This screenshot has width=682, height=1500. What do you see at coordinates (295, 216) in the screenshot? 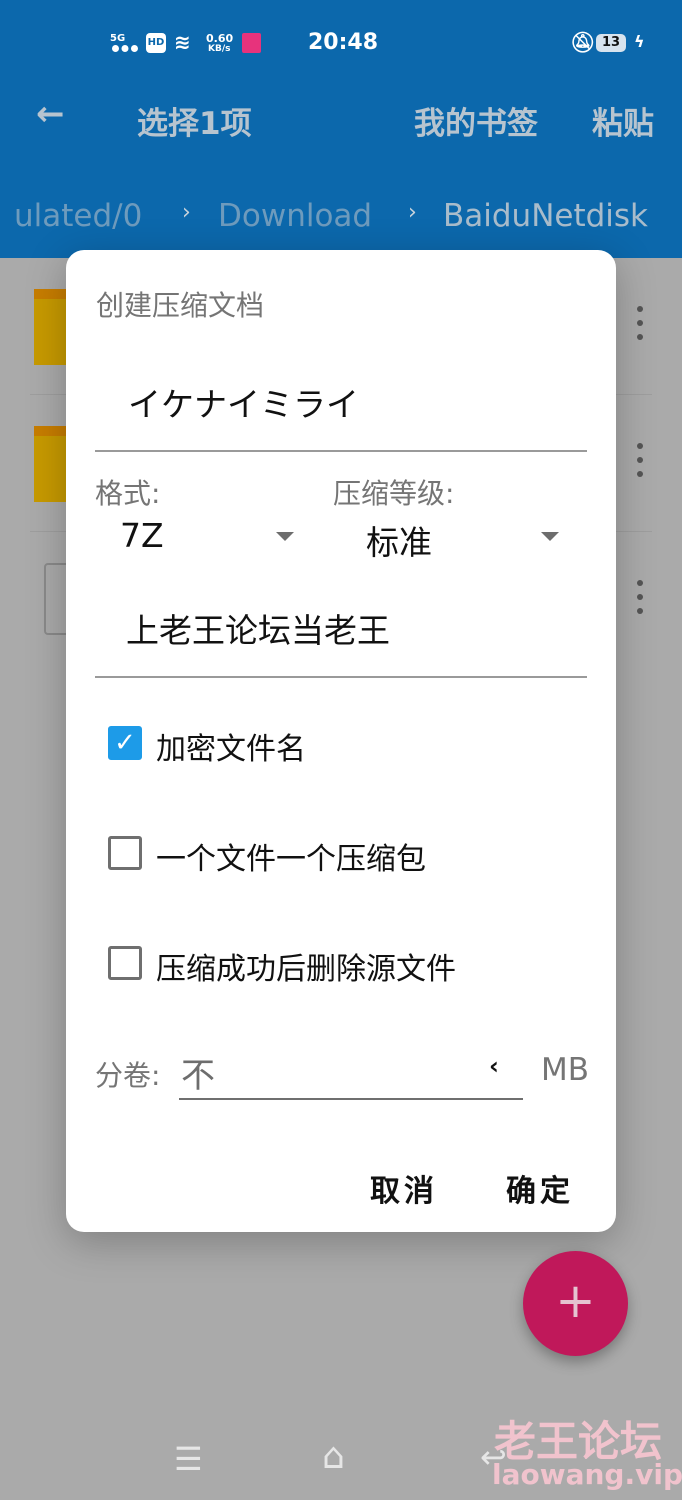
I see `breadcrumb-item: Download` at bounding box center [295, 216].